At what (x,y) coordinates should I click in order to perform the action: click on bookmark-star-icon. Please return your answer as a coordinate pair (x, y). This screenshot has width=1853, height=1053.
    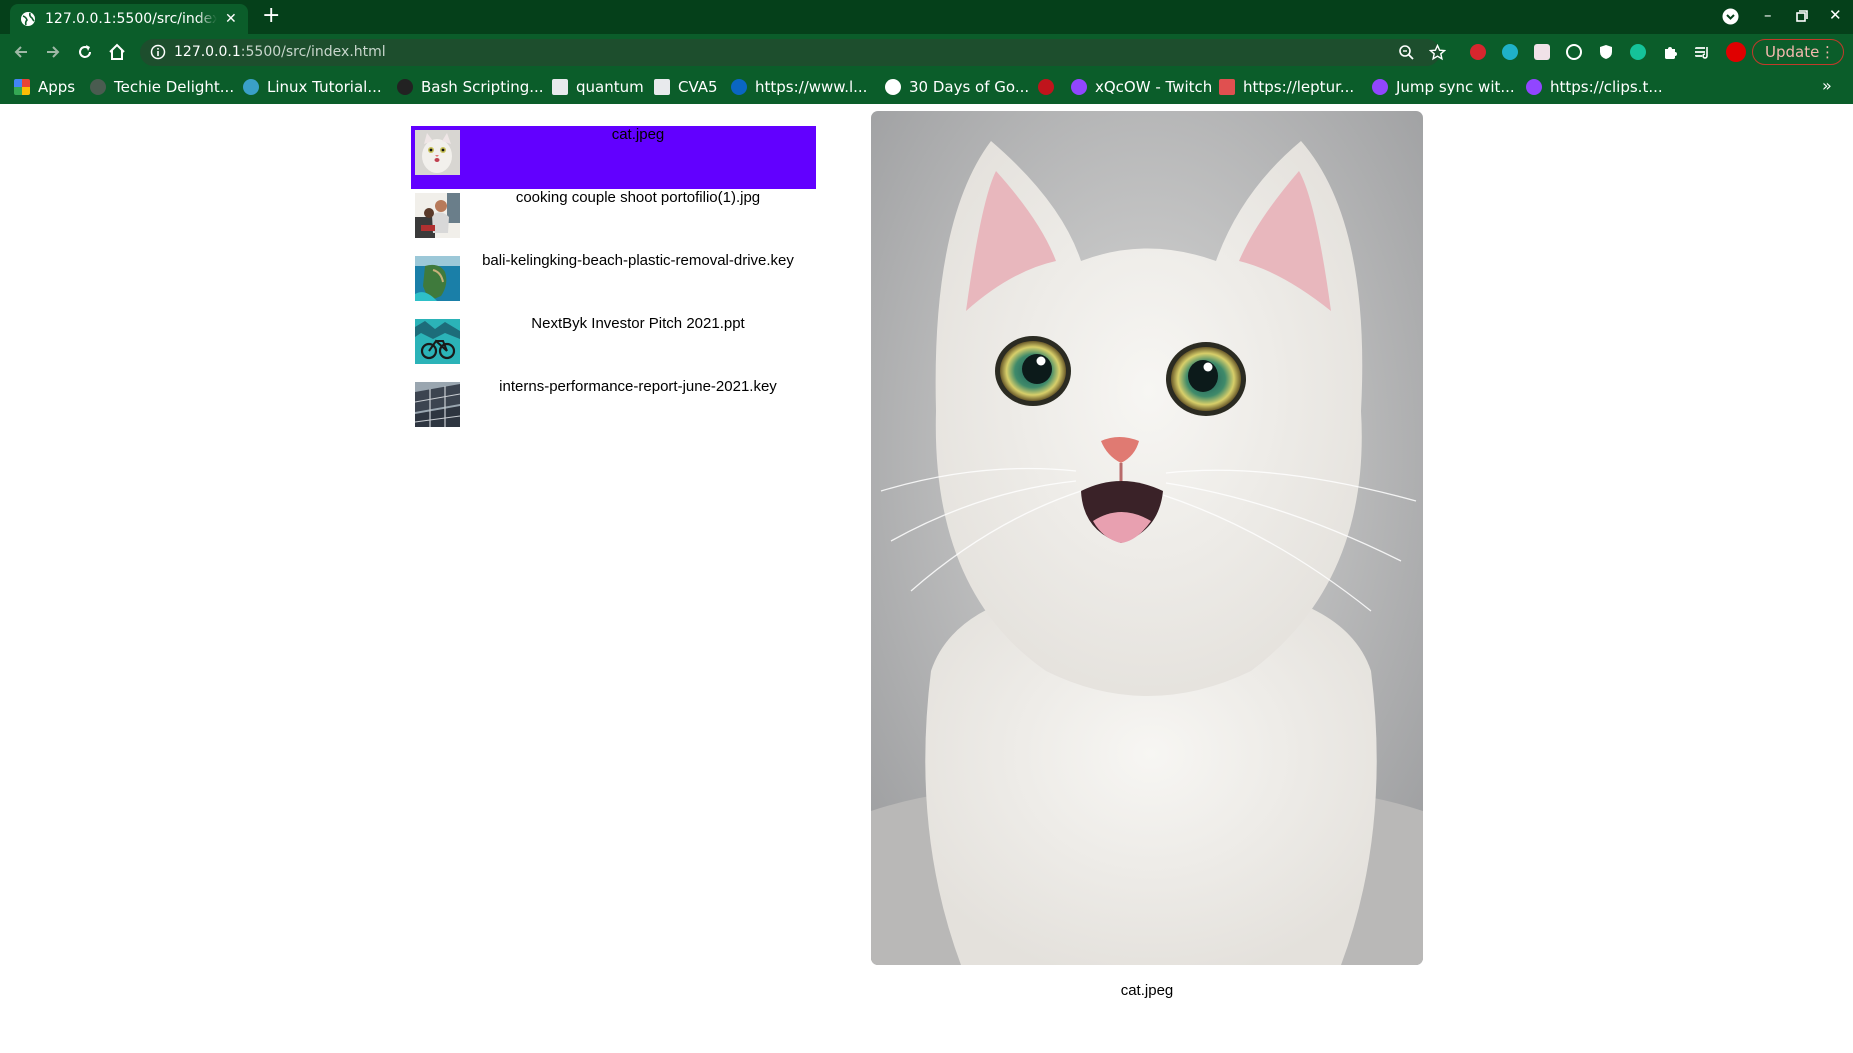
    Looking at the image, I should click on (1437, 52).